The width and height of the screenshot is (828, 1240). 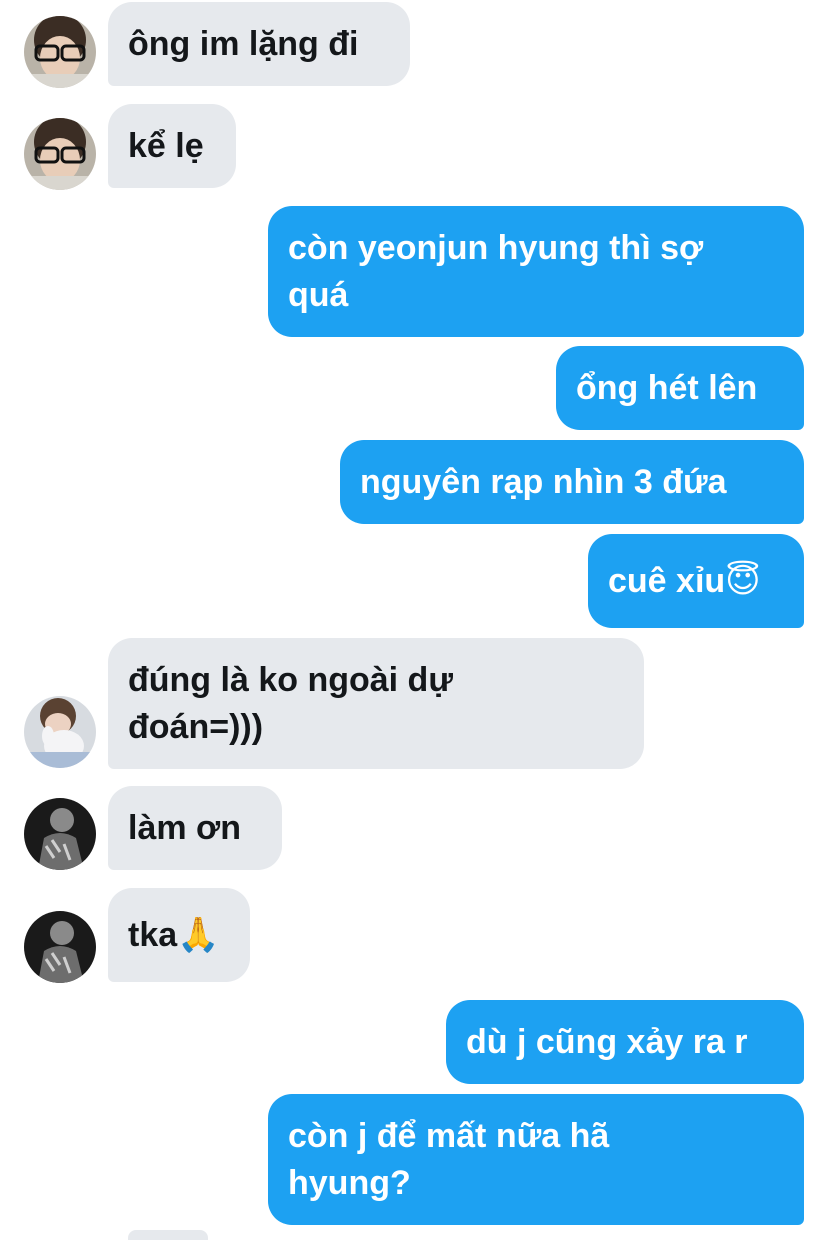 What do you see at coordinates (496, 271) in the screenshot?
I see `message-text: còn yeonjun hyung thì sợ quá` at bounding box center [496, 271].